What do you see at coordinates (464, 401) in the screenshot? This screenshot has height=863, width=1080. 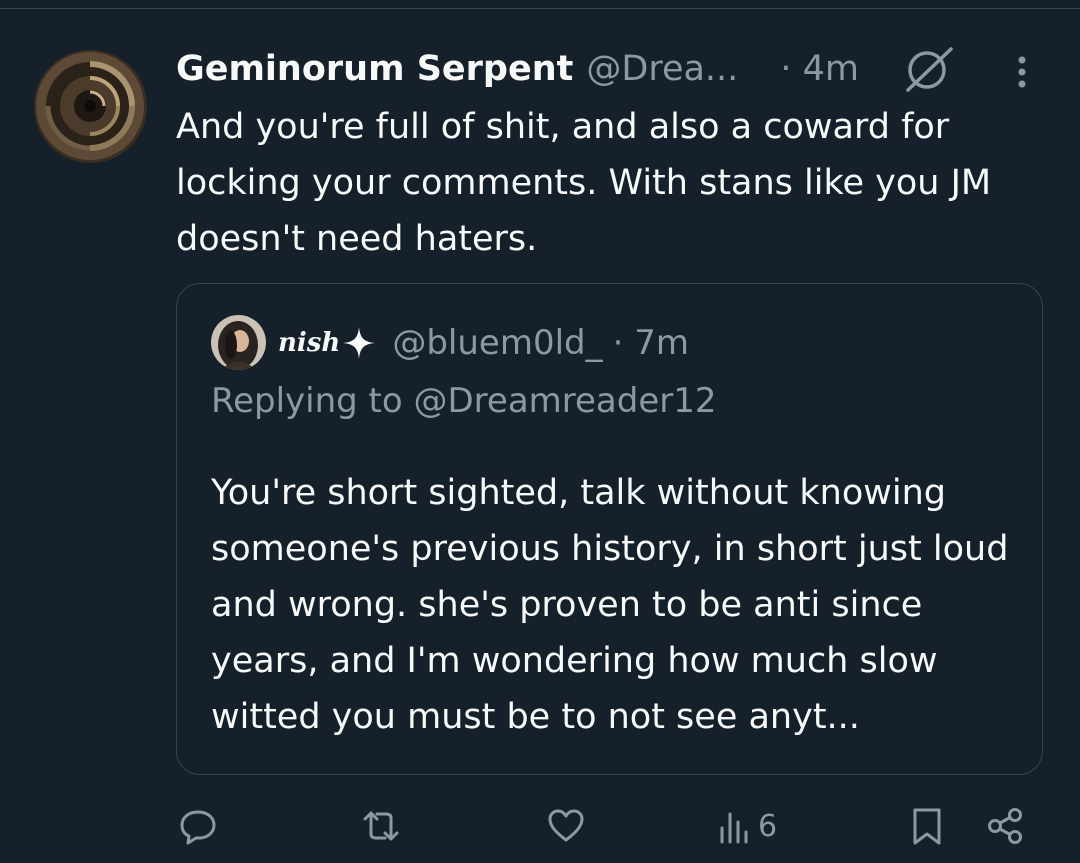 I see `replying-to-text: Replying to @Dreamreader12` at bounding box center [464, 401].